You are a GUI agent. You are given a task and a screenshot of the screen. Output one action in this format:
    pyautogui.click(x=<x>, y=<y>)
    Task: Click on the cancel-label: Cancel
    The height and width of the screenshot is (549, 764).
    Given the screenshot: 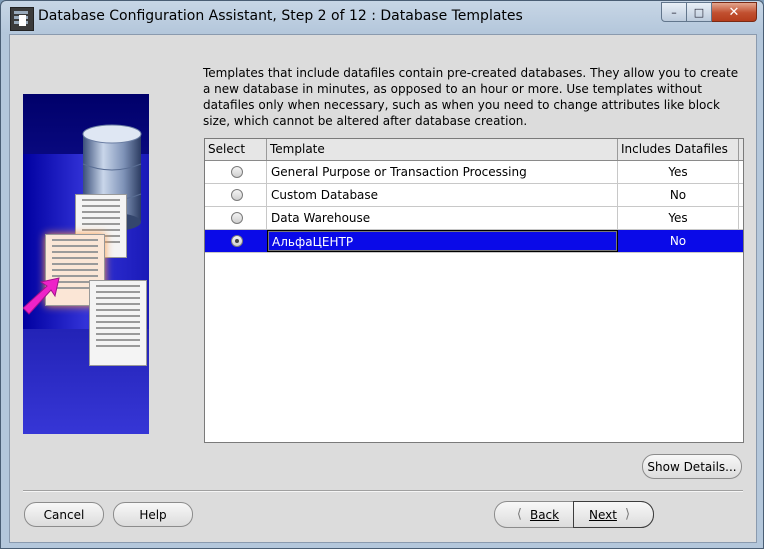 What is the action you would take?
    pyautogui.click(x=64, y=514)
    